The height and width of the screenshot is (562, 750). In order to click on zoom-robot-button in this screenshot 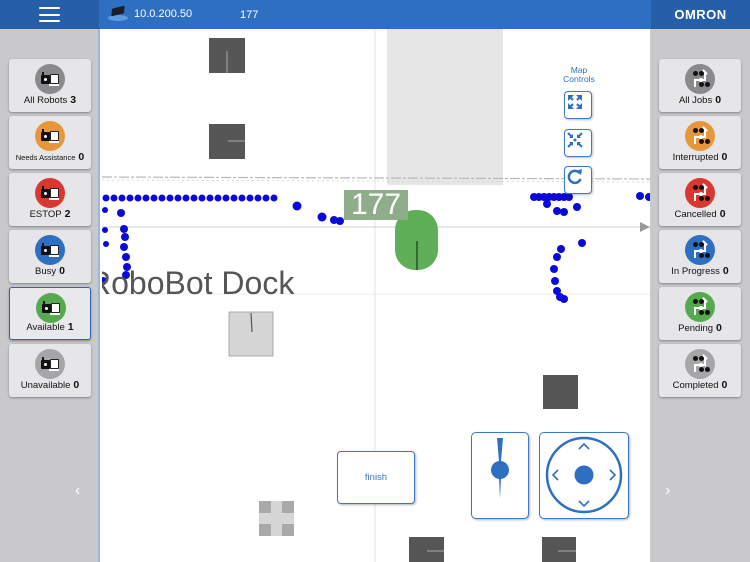, I will do `click(578, 143)`.